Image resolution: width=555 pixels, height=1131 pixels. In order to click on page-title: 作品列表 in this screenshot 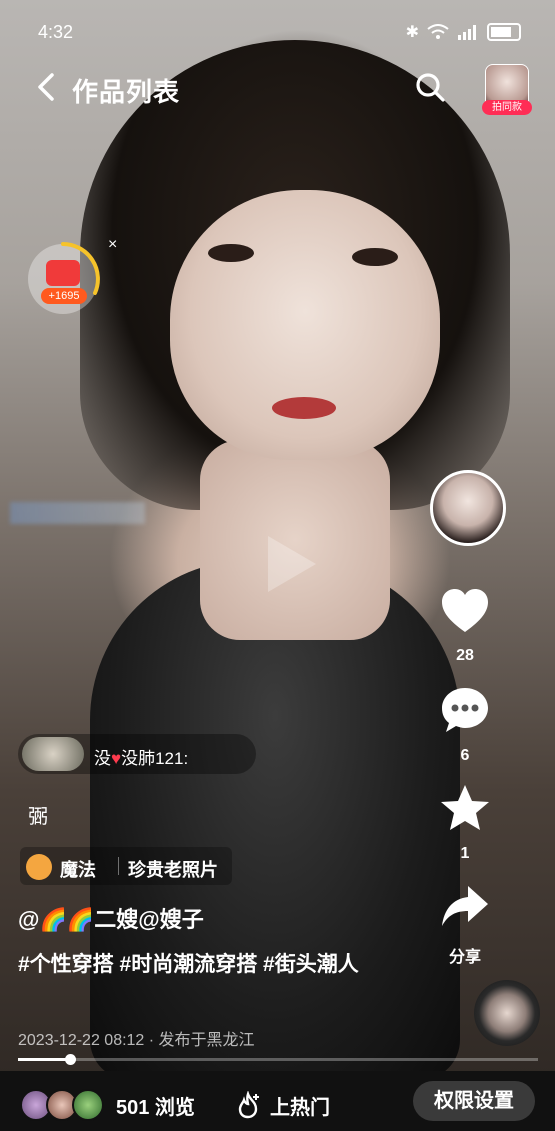, I will do `click(126, 92)`.